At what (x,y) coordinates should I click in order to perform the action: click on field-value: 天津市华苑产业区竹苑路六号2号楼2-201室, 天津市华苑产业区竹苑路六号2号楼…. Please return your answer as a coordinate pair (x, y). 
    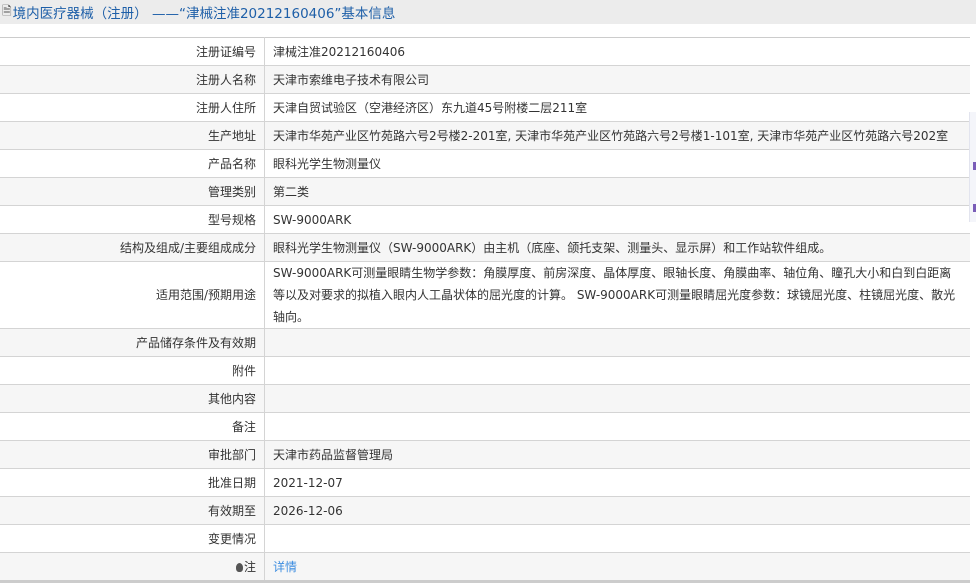
    Looking at the image, I should click on (617, 135).